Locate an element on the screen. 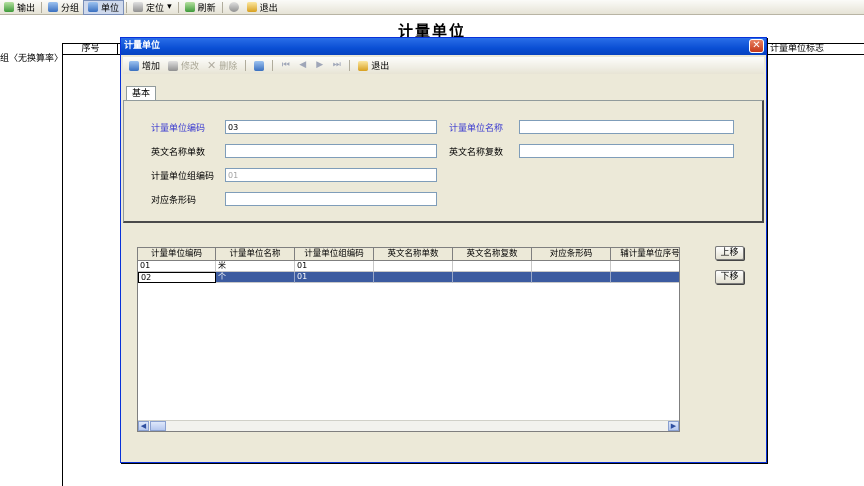 This screenshot has height=486, width=864. first-icon: ⏮ is located at coordinates (285, 65).